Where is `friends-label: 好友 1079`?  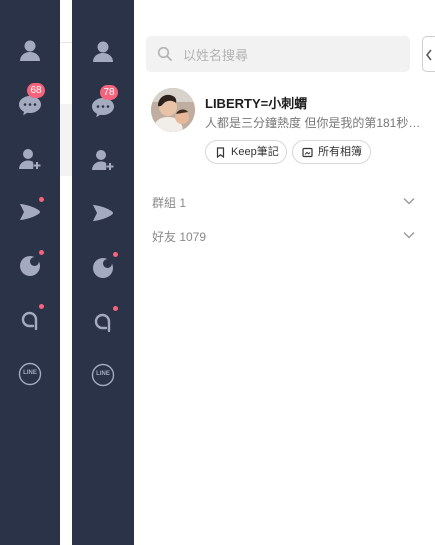
friends-label: 好友 1079 is located at coordinates (179, 237).